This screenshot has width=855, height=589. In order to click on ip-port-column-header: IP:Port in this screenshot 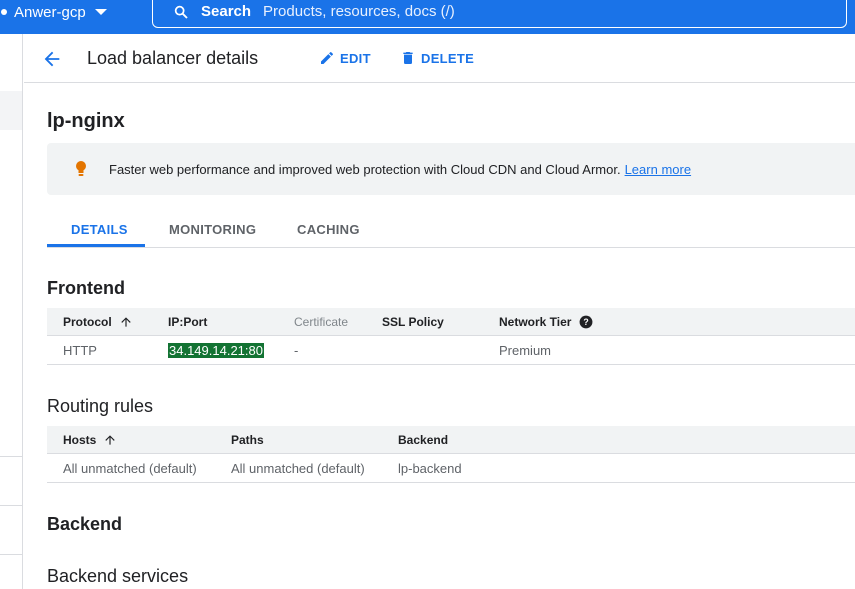, I will do `click(187, 322)`.